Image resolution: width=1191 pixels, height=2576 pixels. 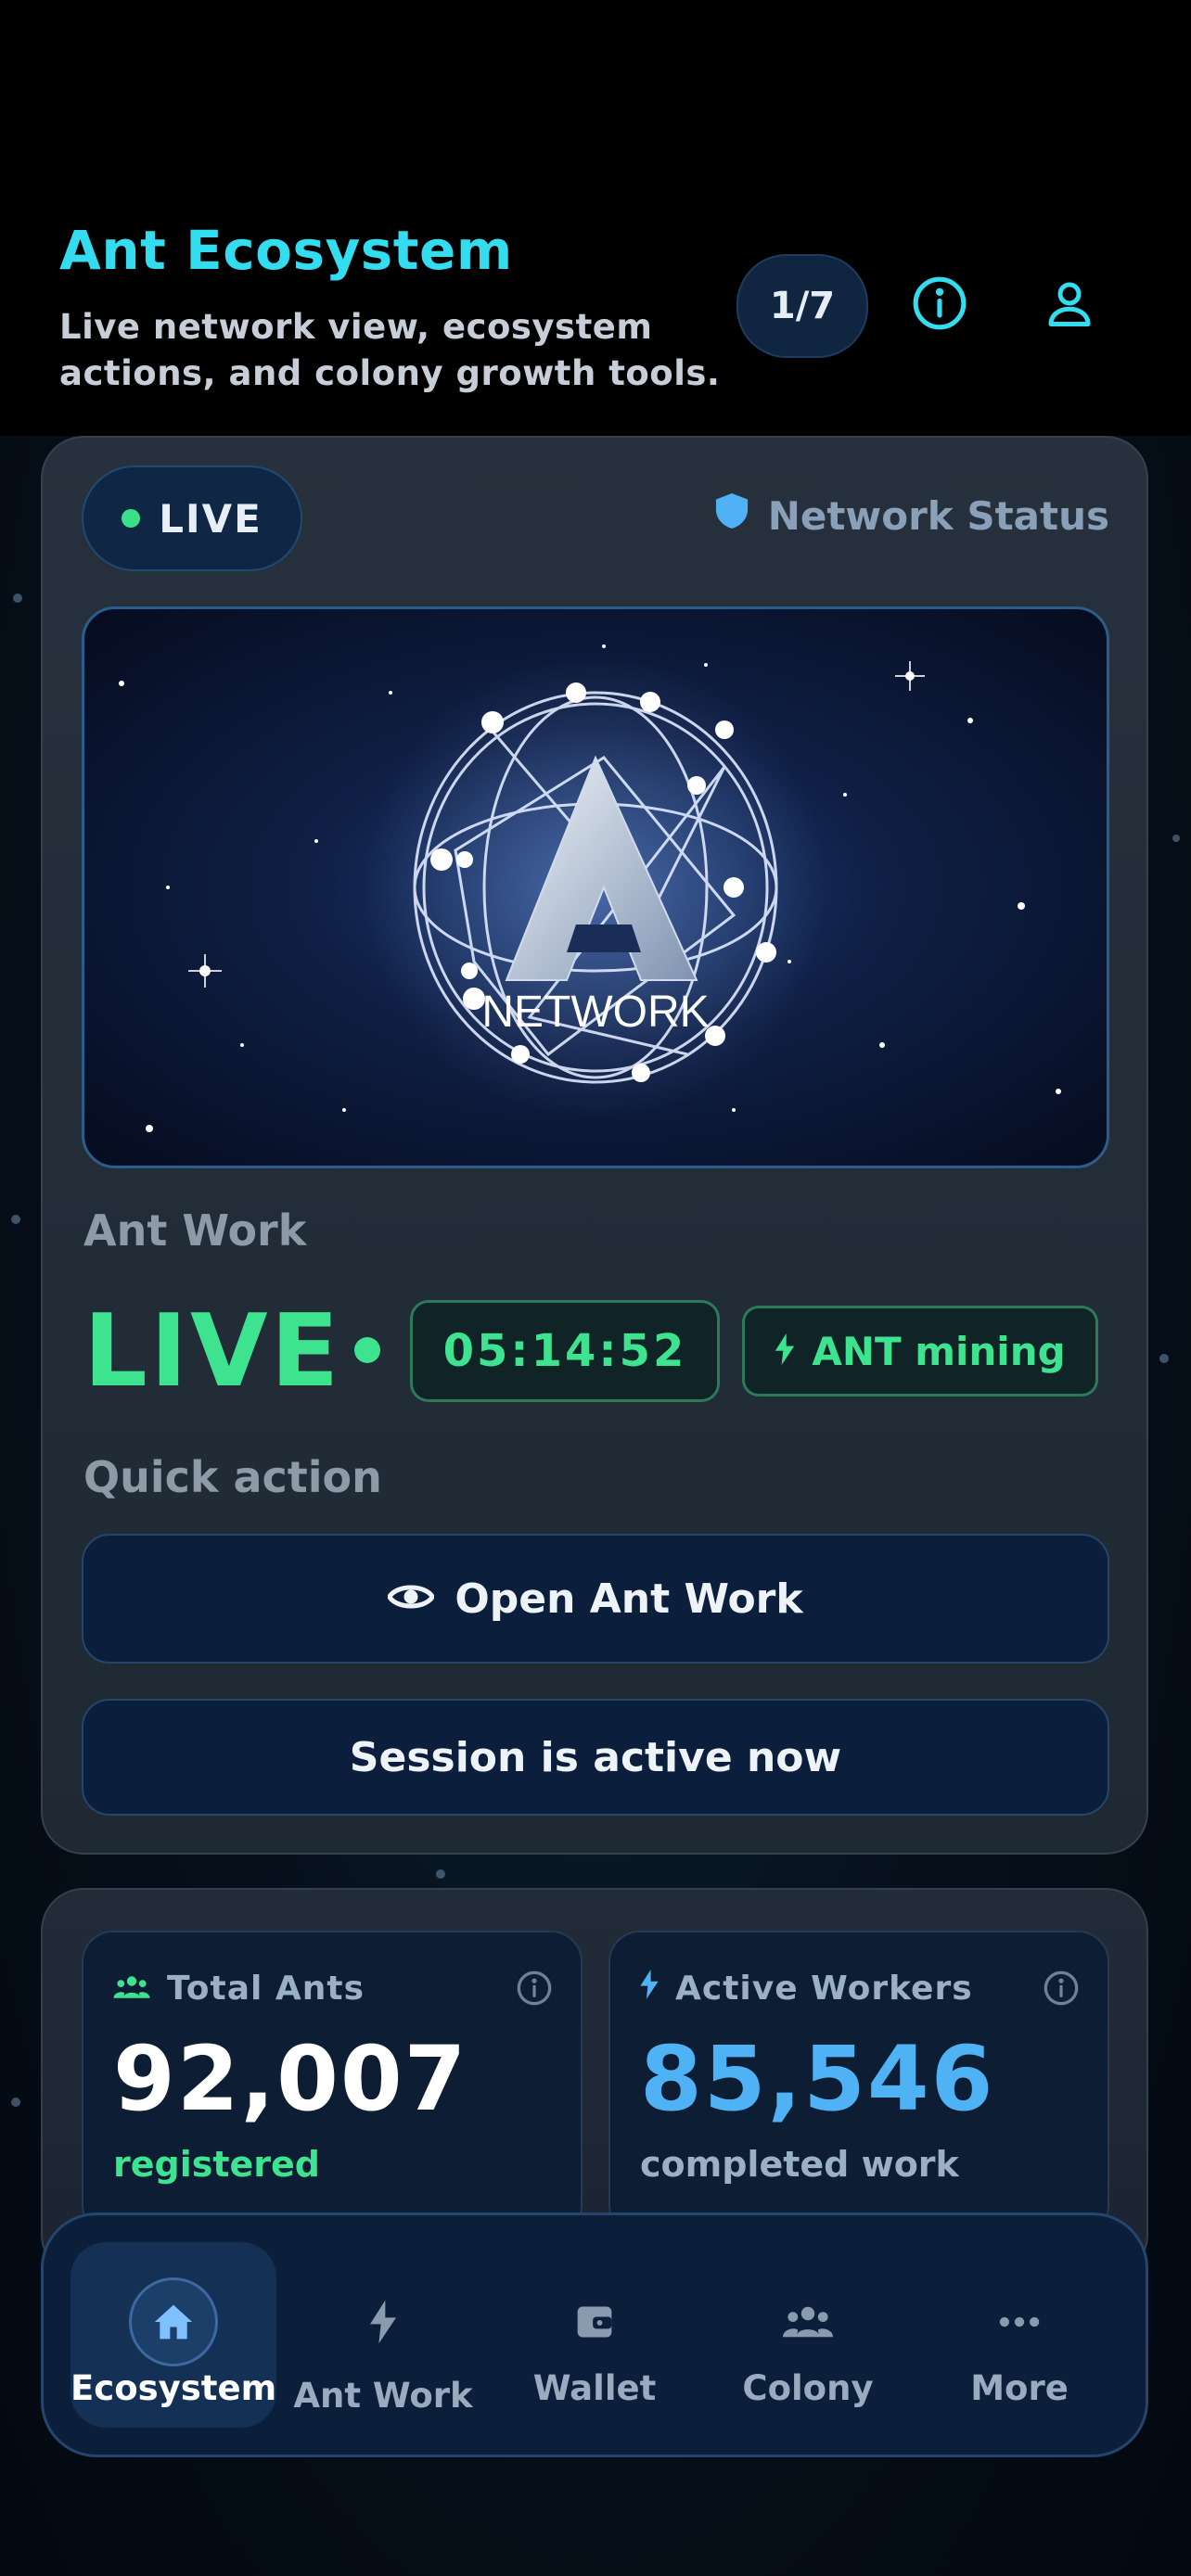 I want to click on nav-label: Ecosystem, so click(x=173, y=2388).